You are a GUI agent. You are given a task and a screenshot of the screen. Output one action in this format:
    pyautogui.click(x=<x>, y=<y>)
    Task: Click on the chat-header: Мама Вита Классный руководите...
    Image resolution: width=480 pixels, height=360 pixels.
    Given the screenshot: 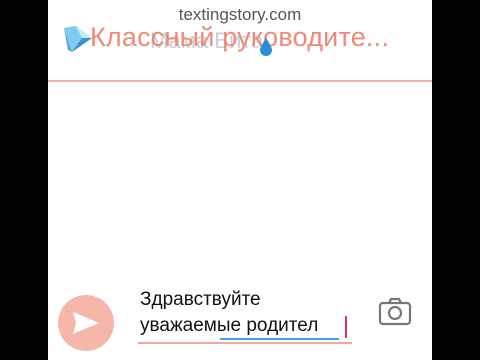 What is the action you would take?
    pyautogui.click(x=240, y=52)
    